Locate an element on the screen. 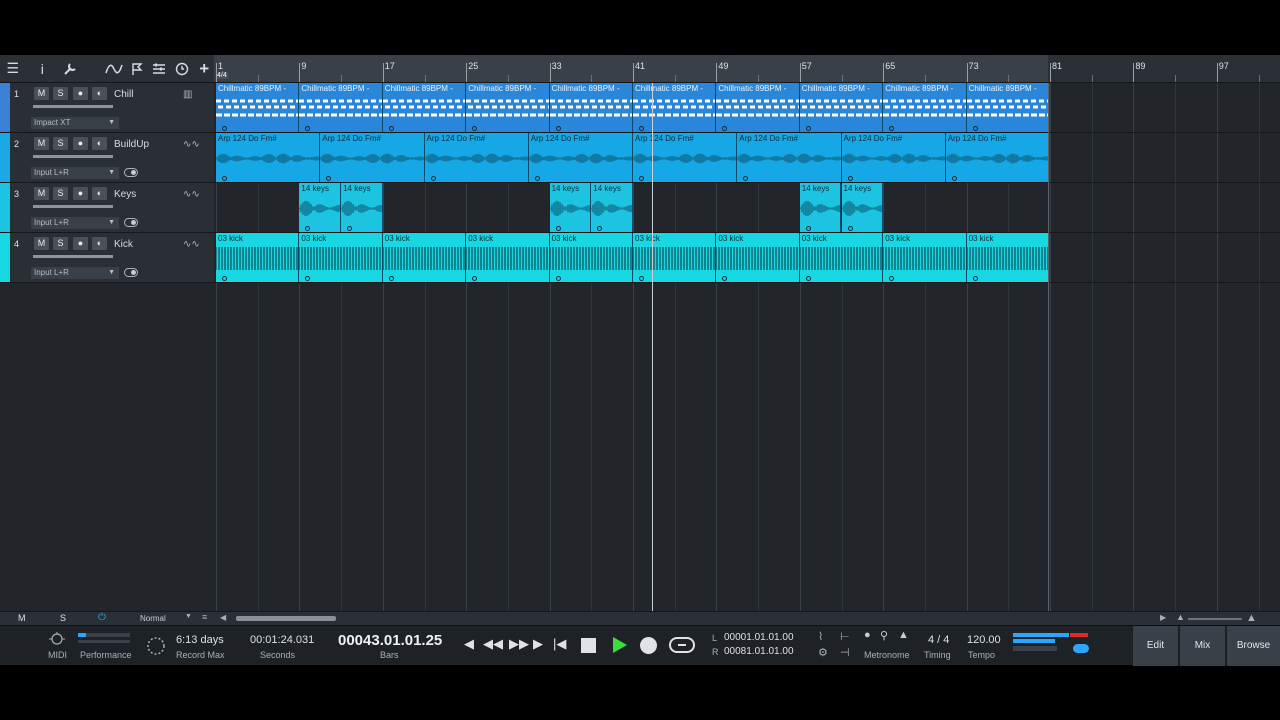 This screenshot has height=720, width=1280. mode-select: Normal is located at coordinates (153, 618).